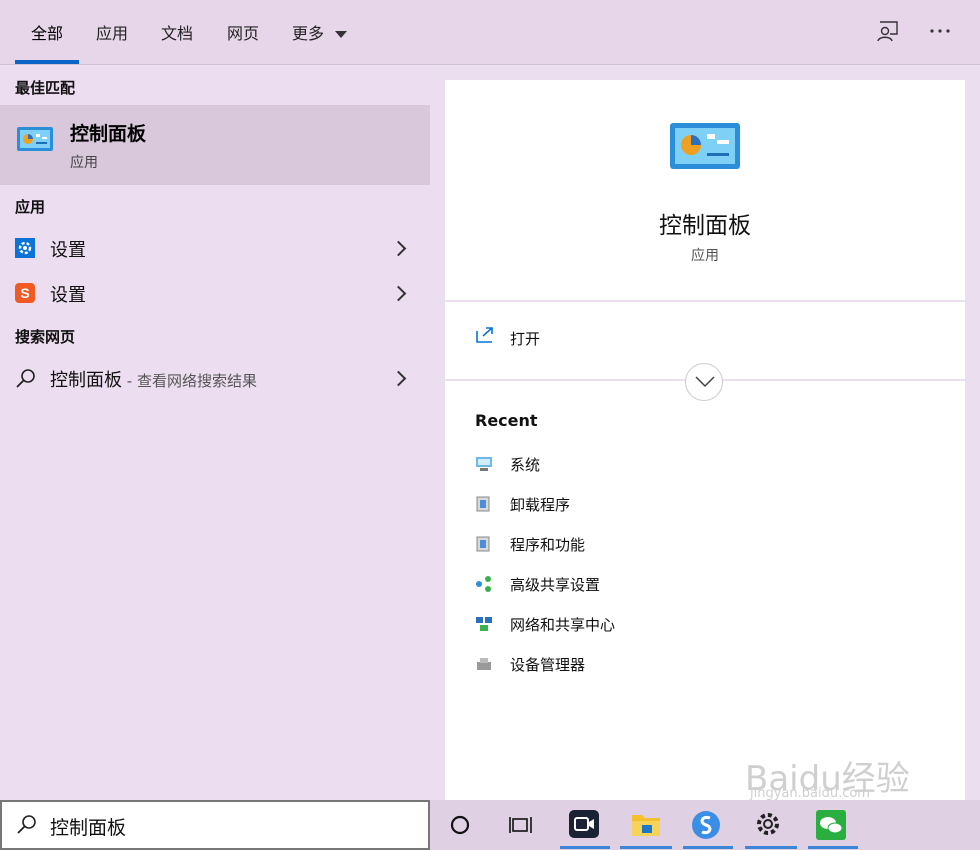  I want to click on recent-heading: Recent, so click(506, 420).